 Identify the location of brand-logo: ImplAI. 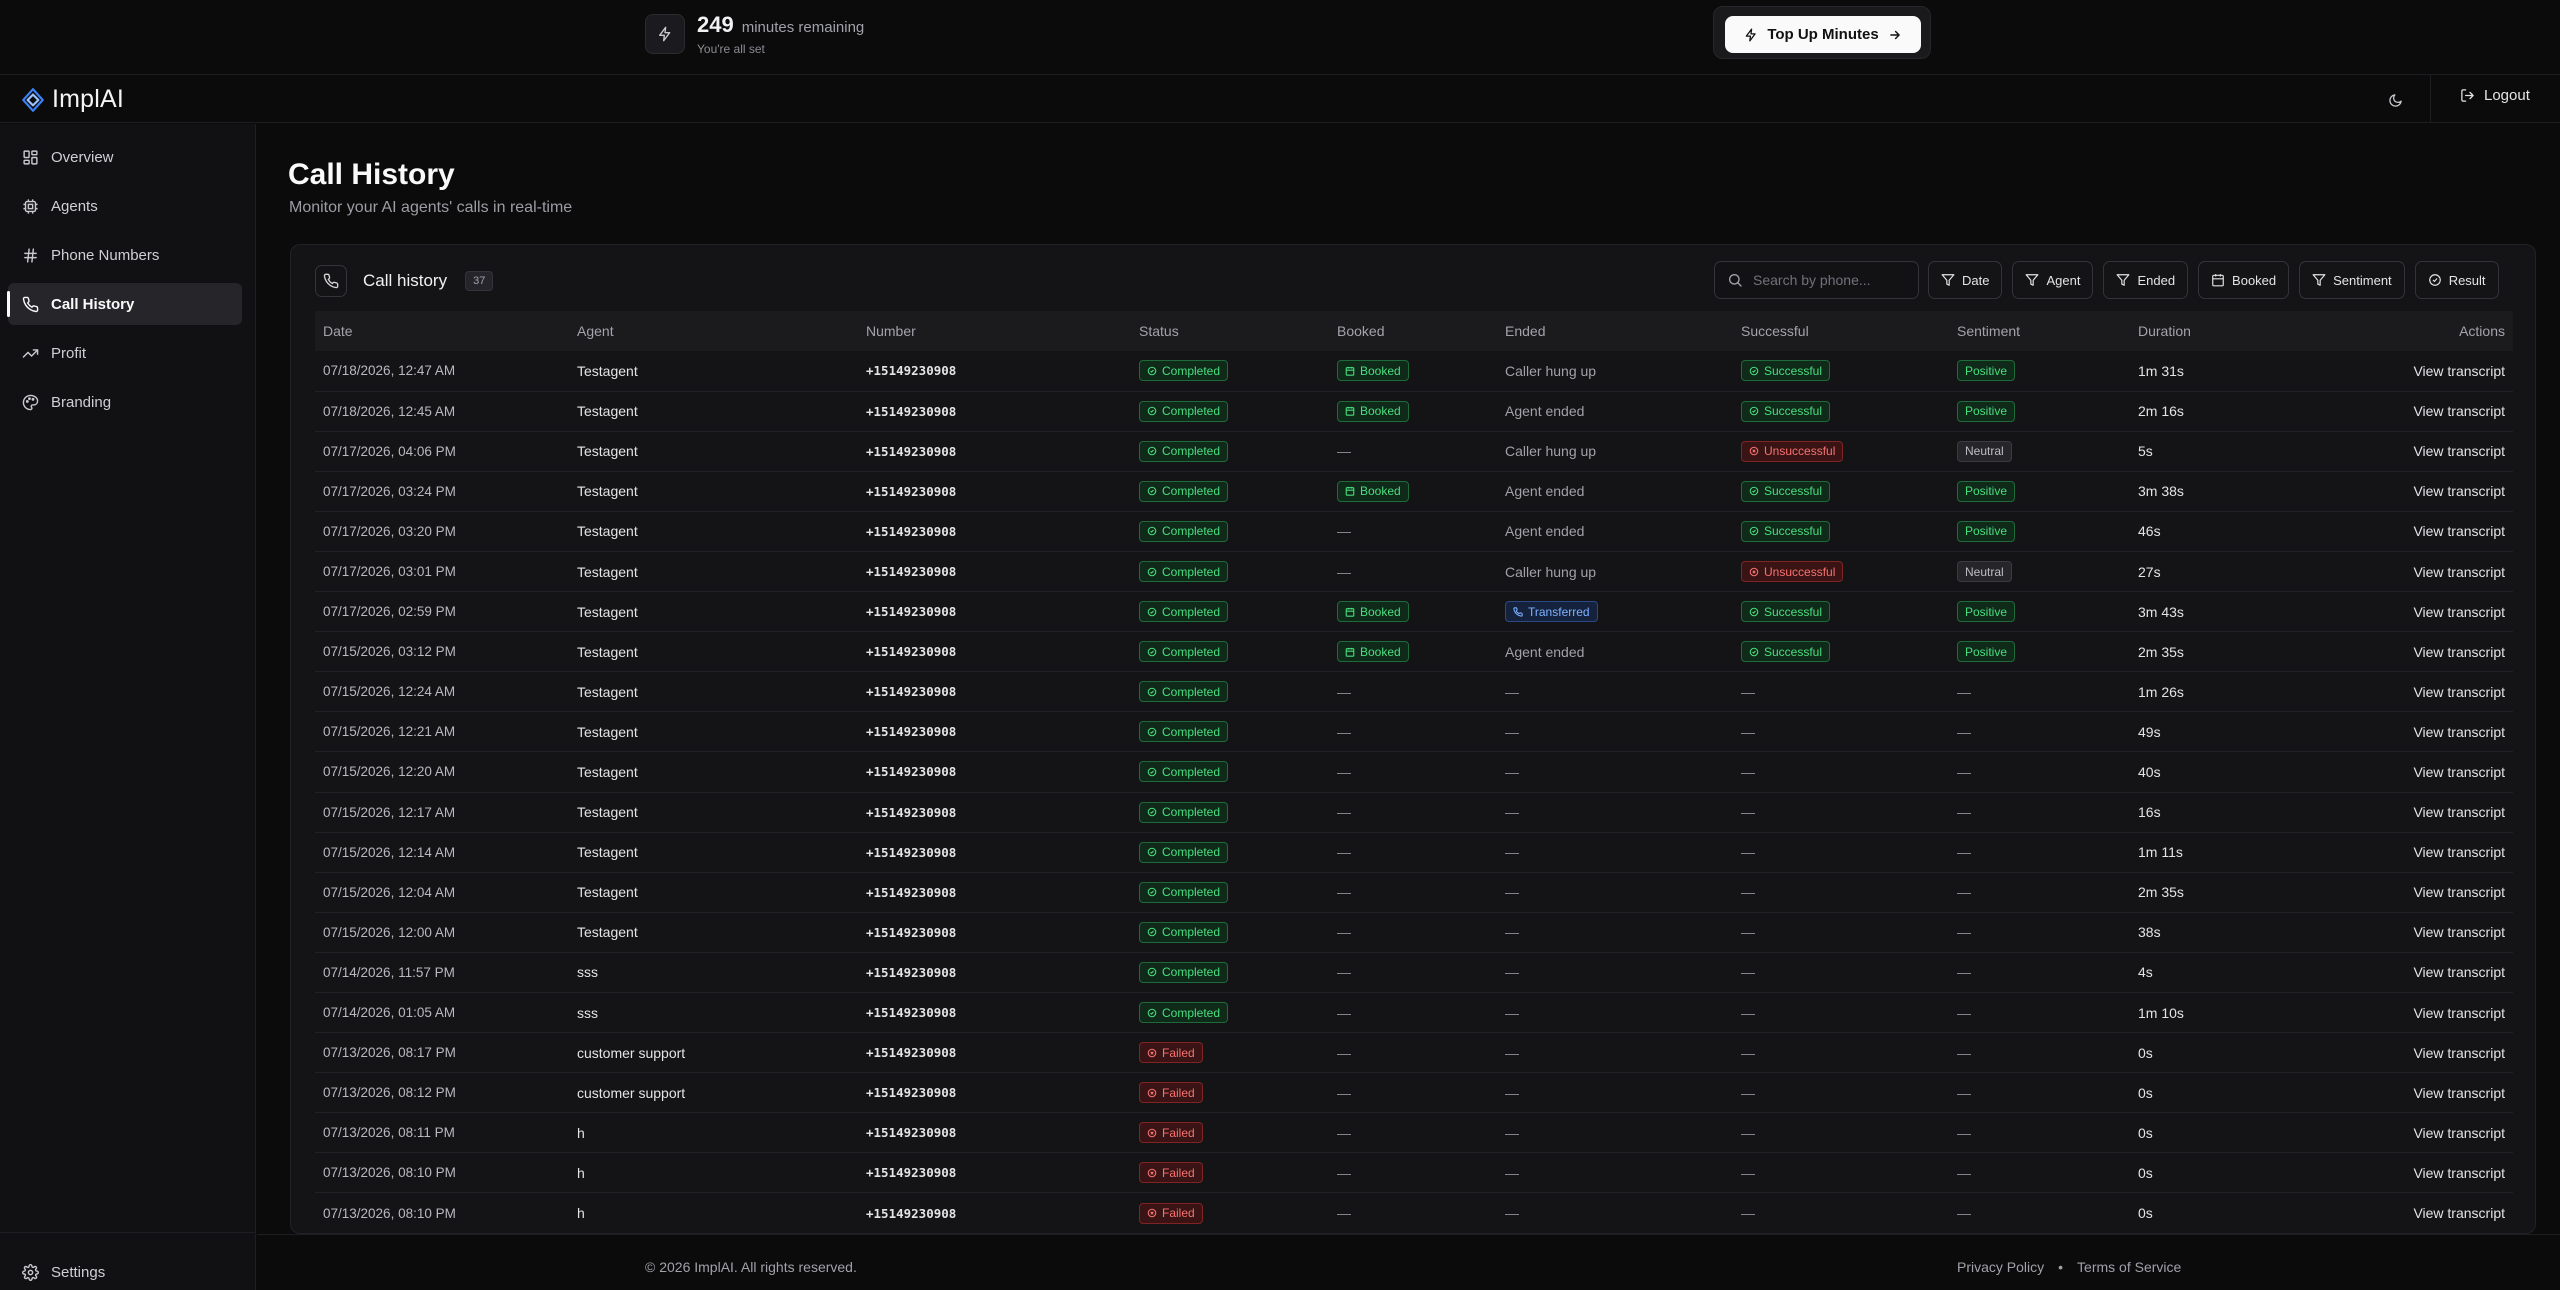
(72, 99).